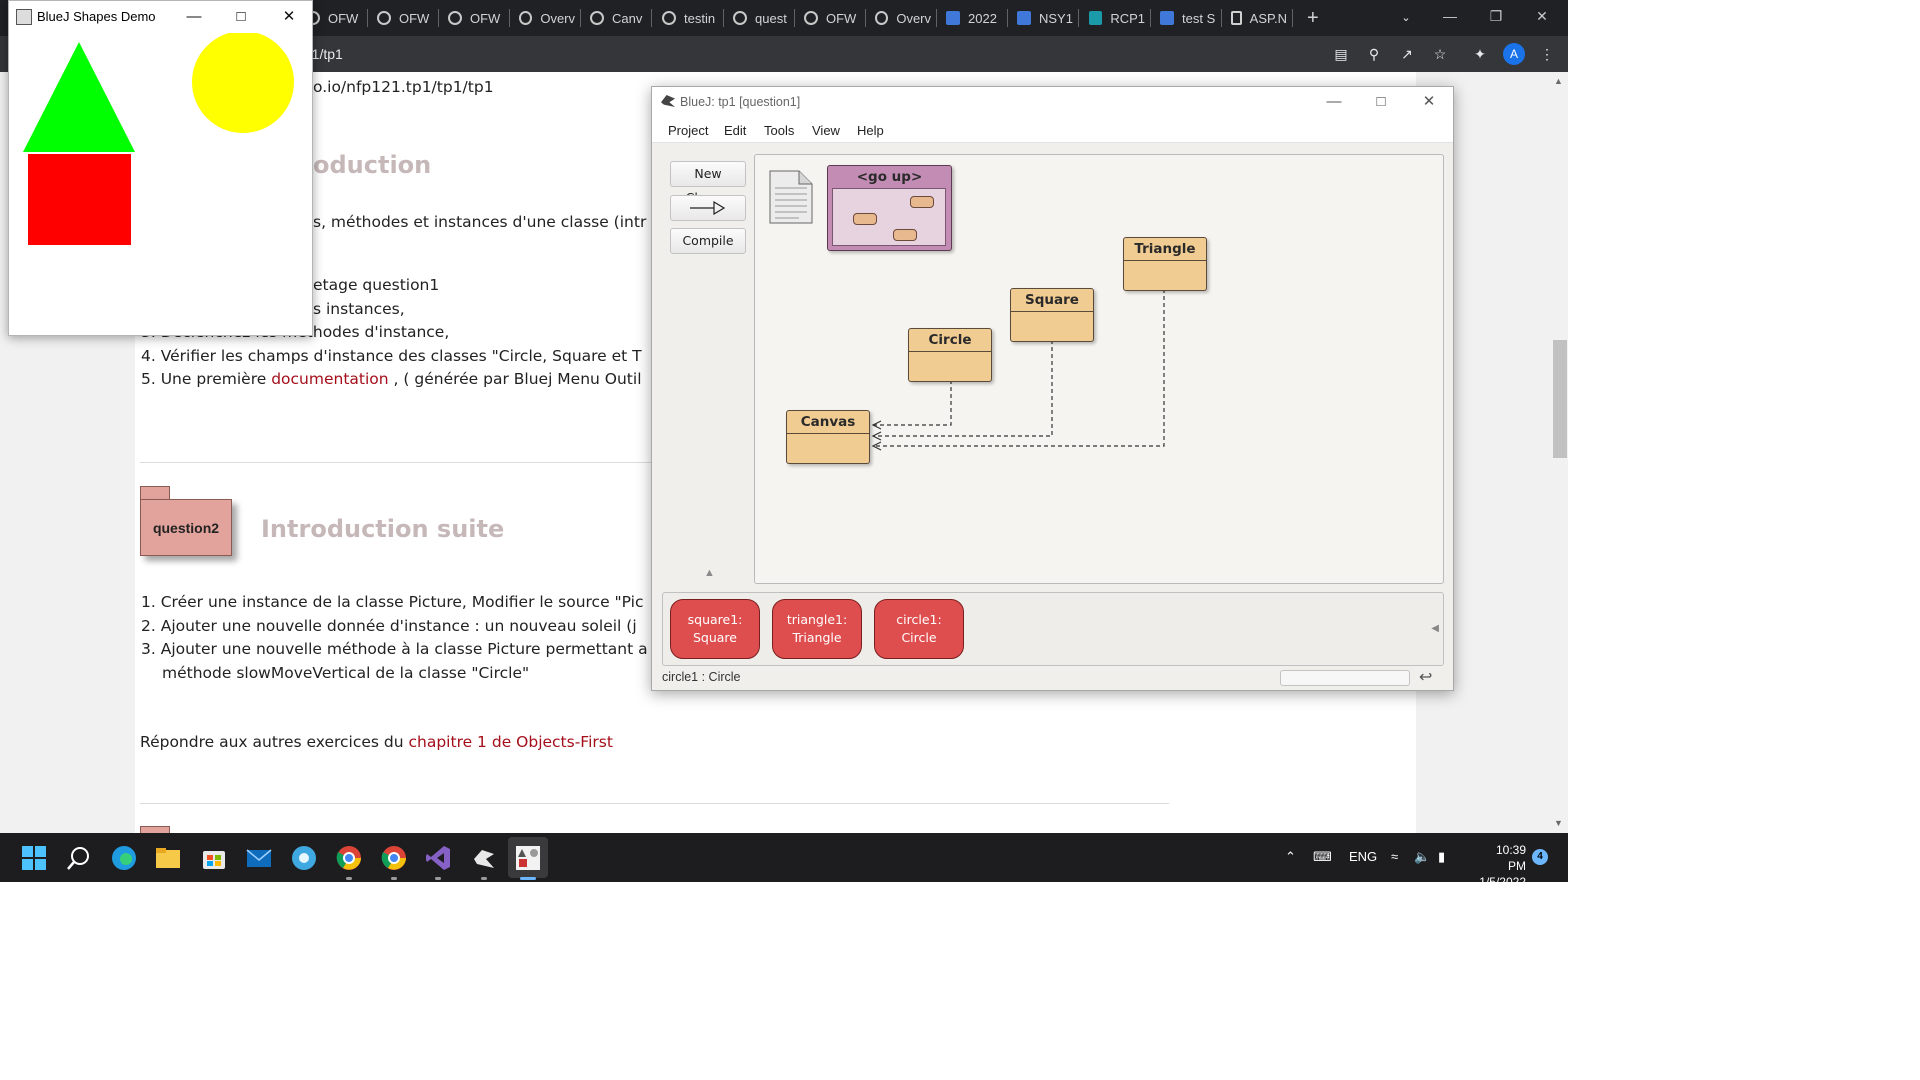 This screenshot has height=1080, width=1920. What do you see at coordinates (1099, 369) in the screenshot?
I see `class-diagram: <go up> Triangle Square Circle Canvas` at bounding box center [1099, 369].